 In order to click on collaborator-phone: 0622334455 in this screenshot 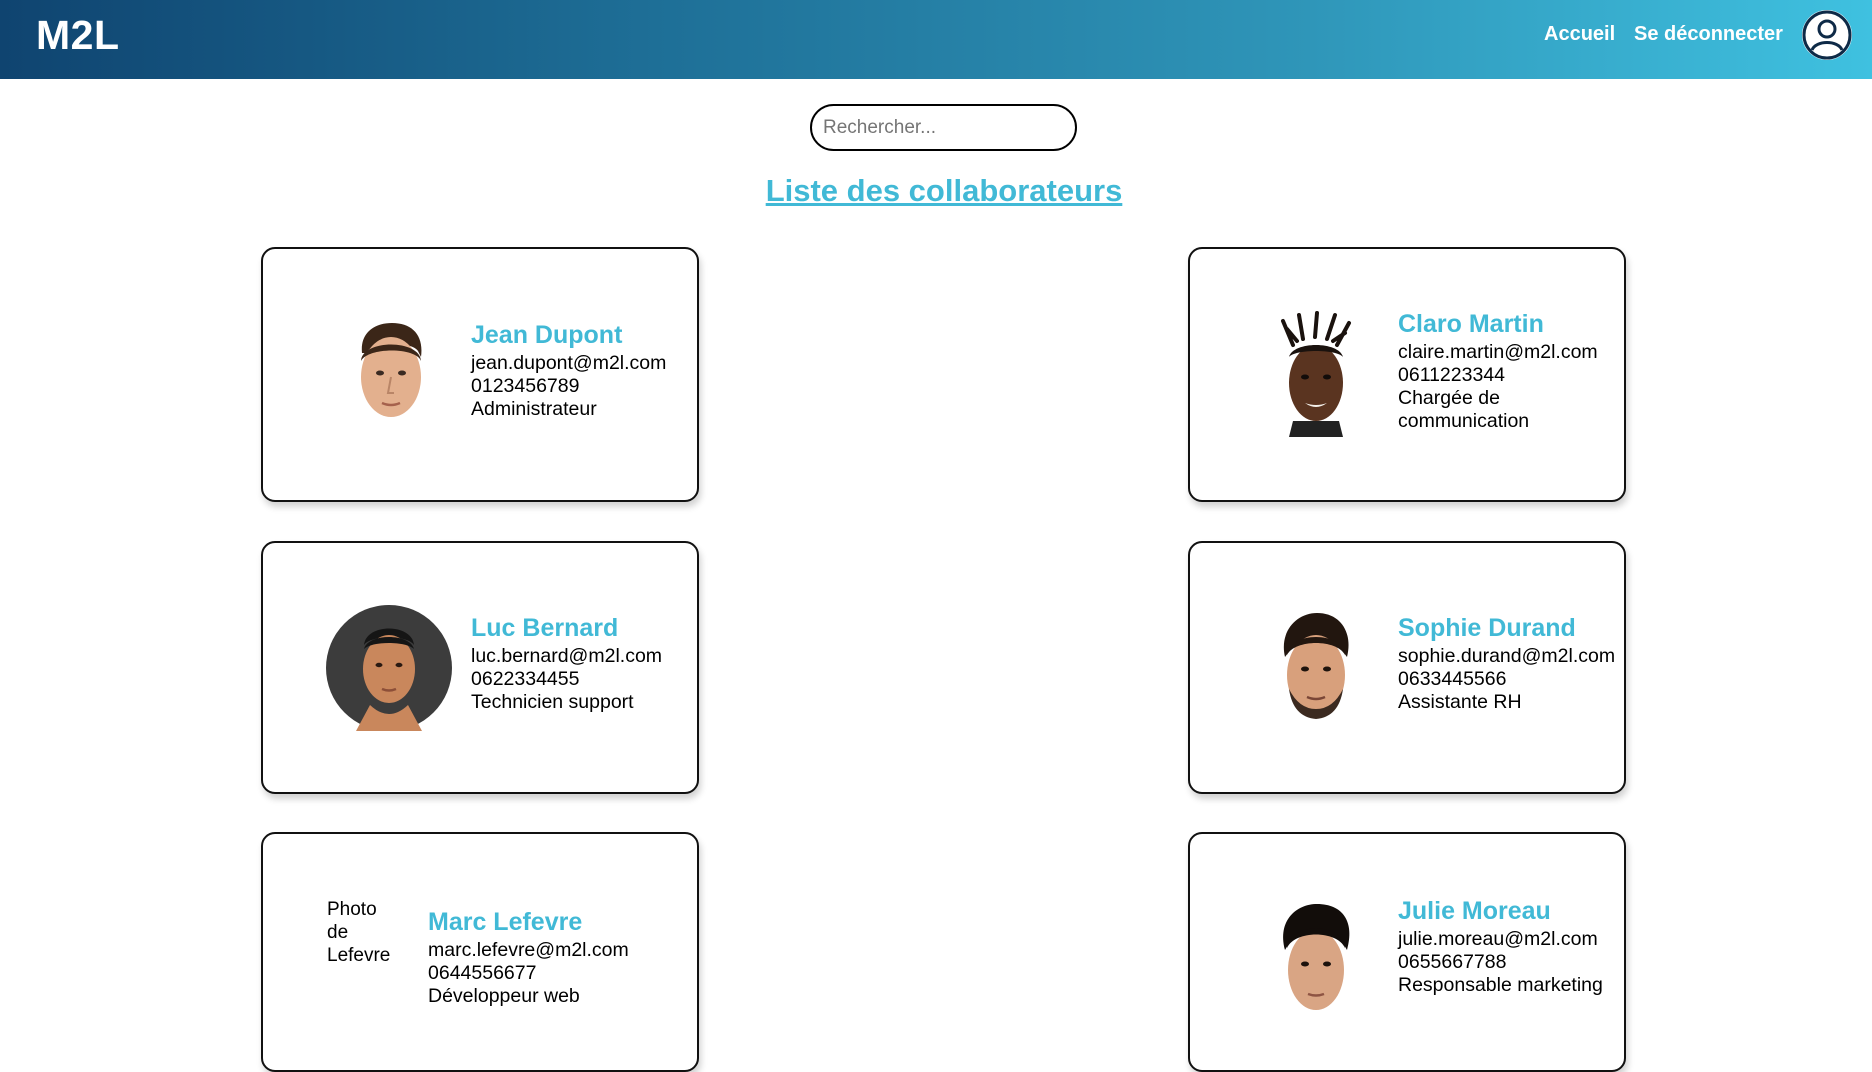, I will do `click(525, 679)`.